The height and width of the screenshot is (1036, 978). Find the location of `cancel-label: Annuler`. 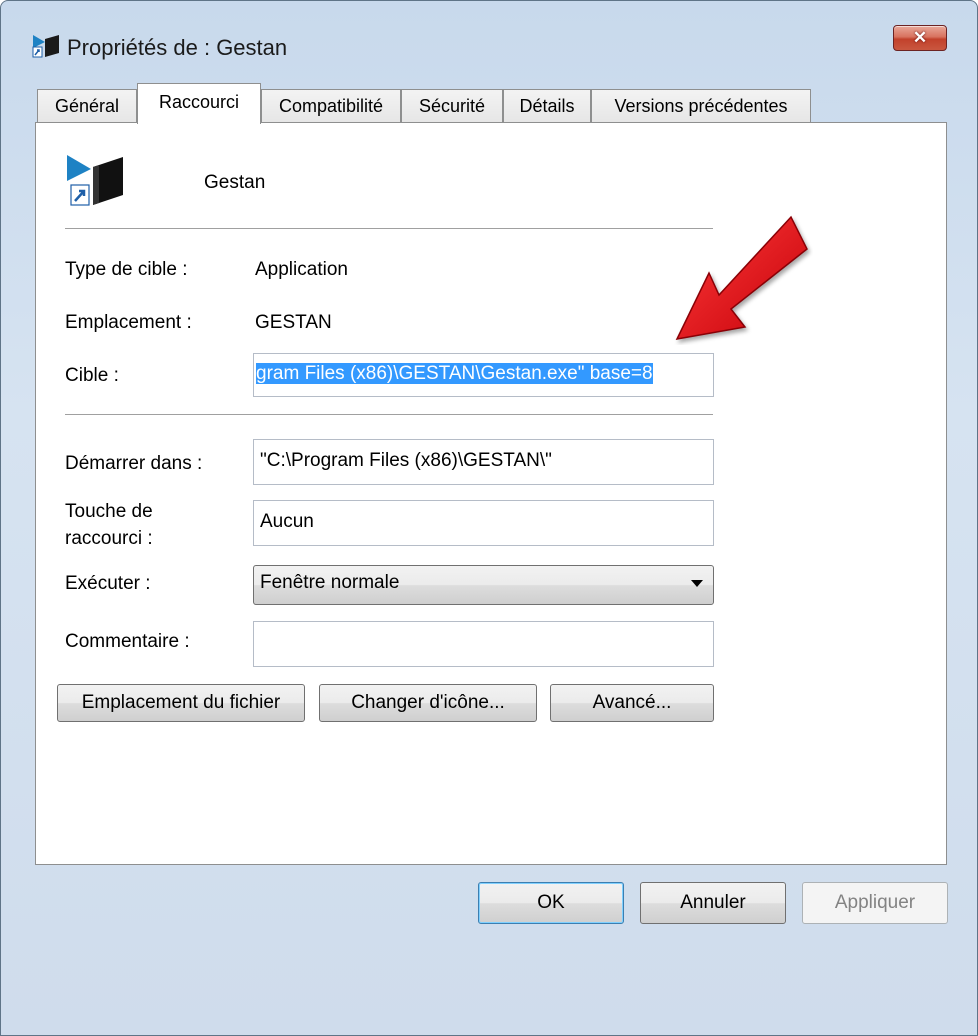

cancel-label: Annuler is located at coordinates (713, 902).